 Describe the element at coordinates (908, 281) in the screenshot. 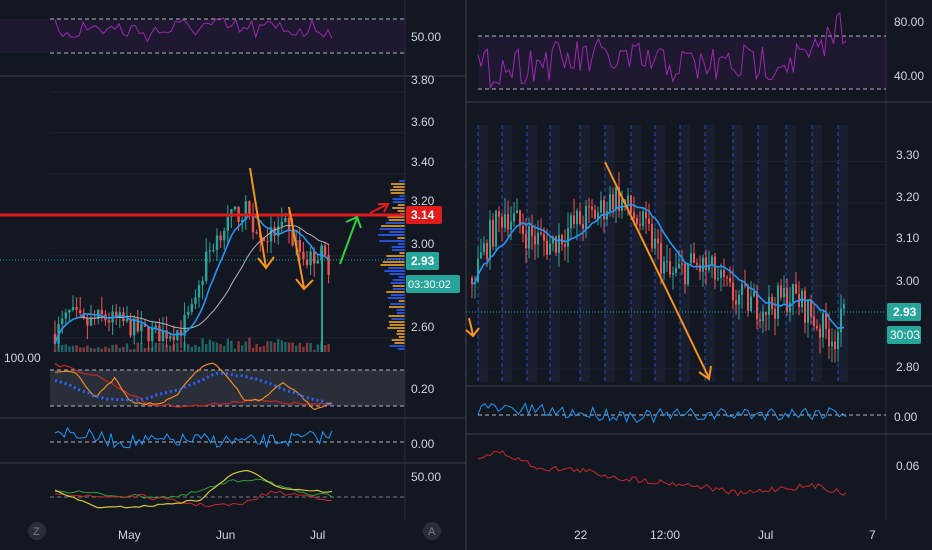

I see `right-price-axis-label: 3.00` at that location.